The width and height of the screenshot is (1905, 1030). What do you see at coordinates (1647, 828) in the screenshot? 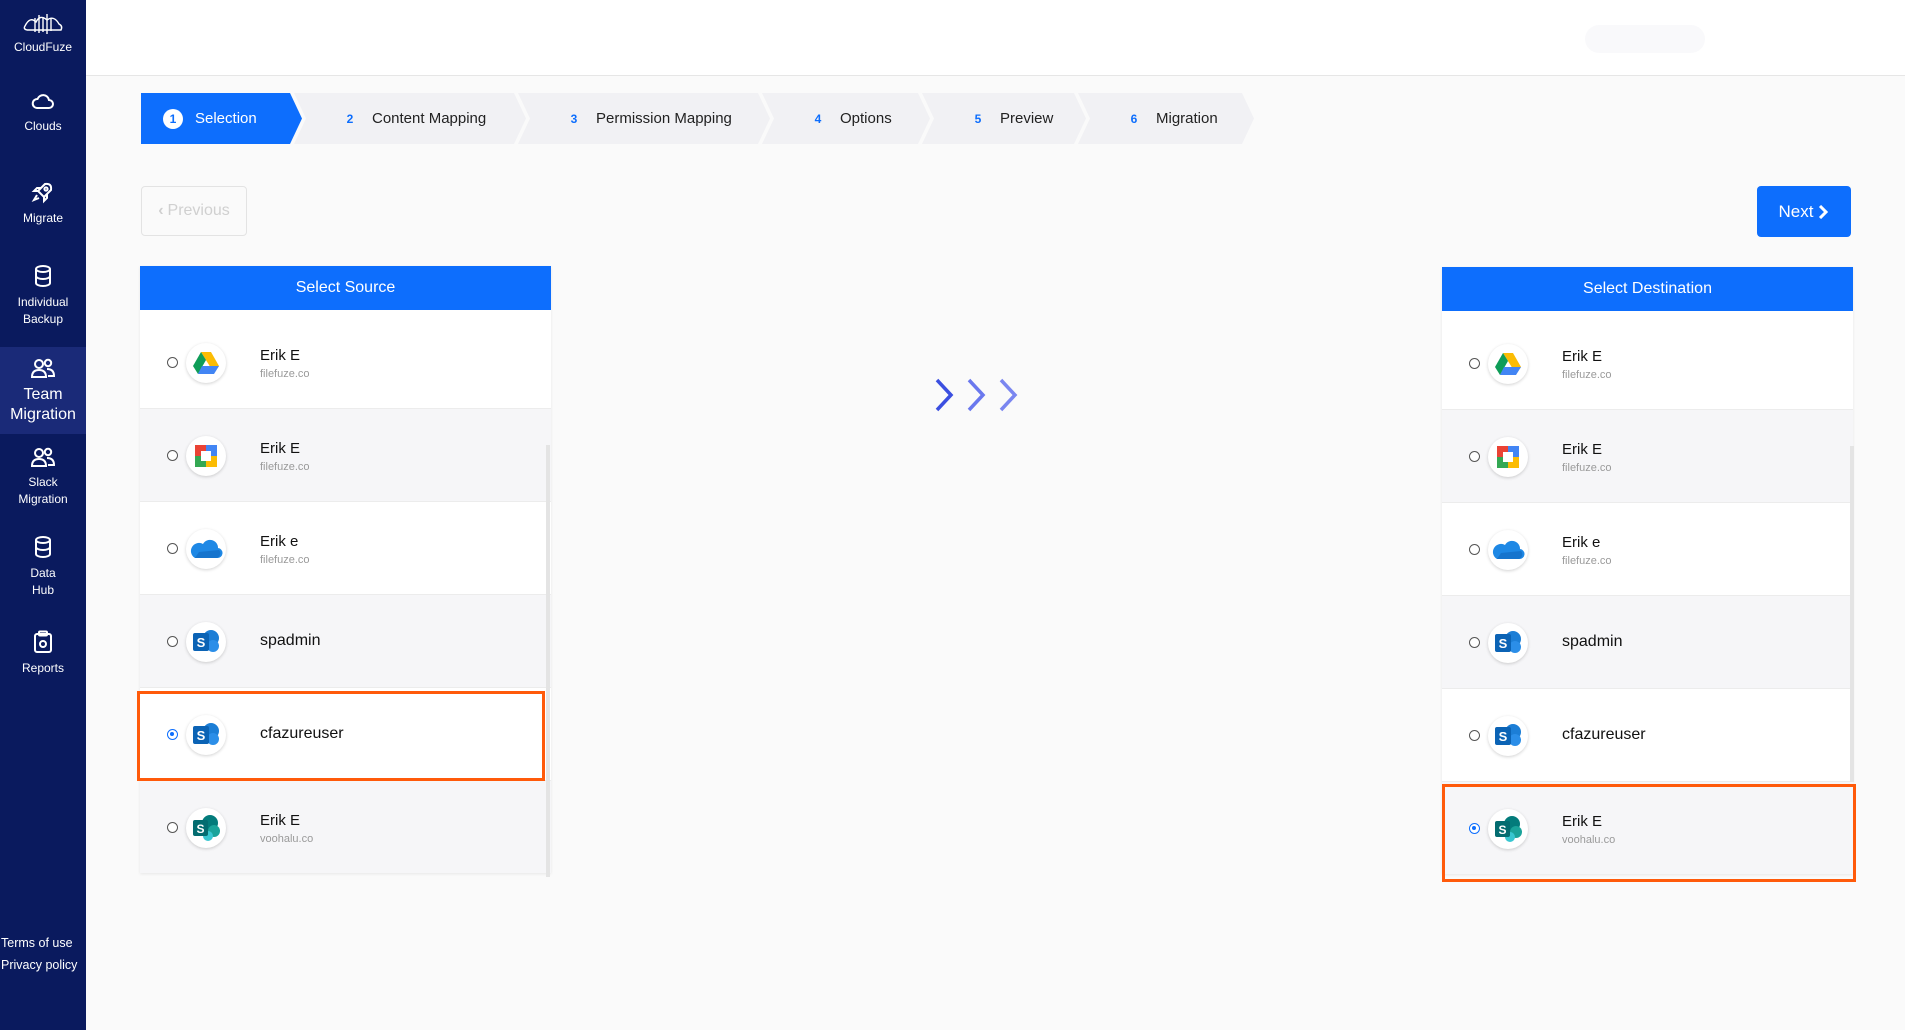
I see `destination-row-6: S Erik E voohalu.co` at bounding box center [1647, 828].